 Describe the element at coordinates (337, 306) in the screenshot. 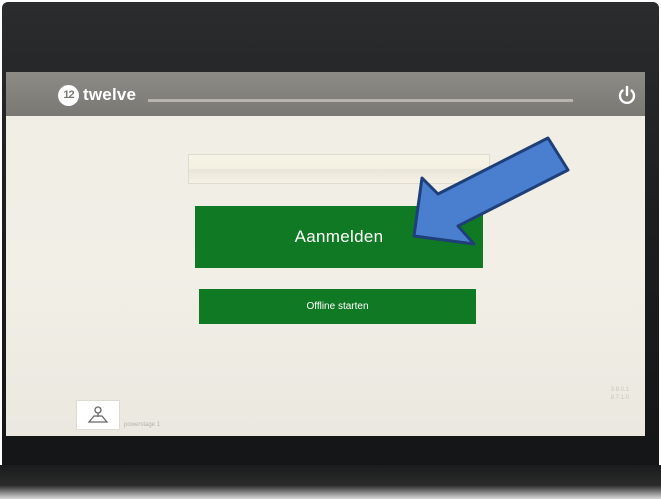

I see `offline-start-button: Offline starten` at that location.